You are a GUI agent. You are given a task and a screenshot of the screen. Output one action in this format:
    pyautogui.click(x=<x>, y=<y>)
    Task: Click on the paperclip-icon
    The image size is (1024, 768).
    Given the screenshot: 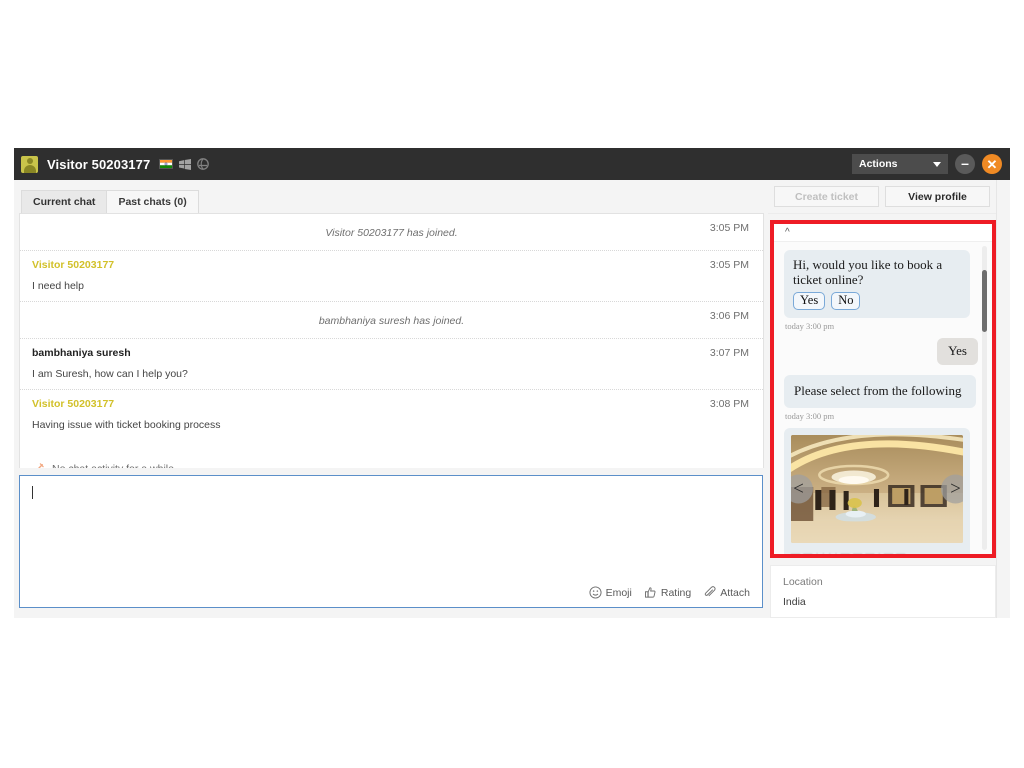 What is the action you would take?
    pyautogui.click(x=710, y=591)
    